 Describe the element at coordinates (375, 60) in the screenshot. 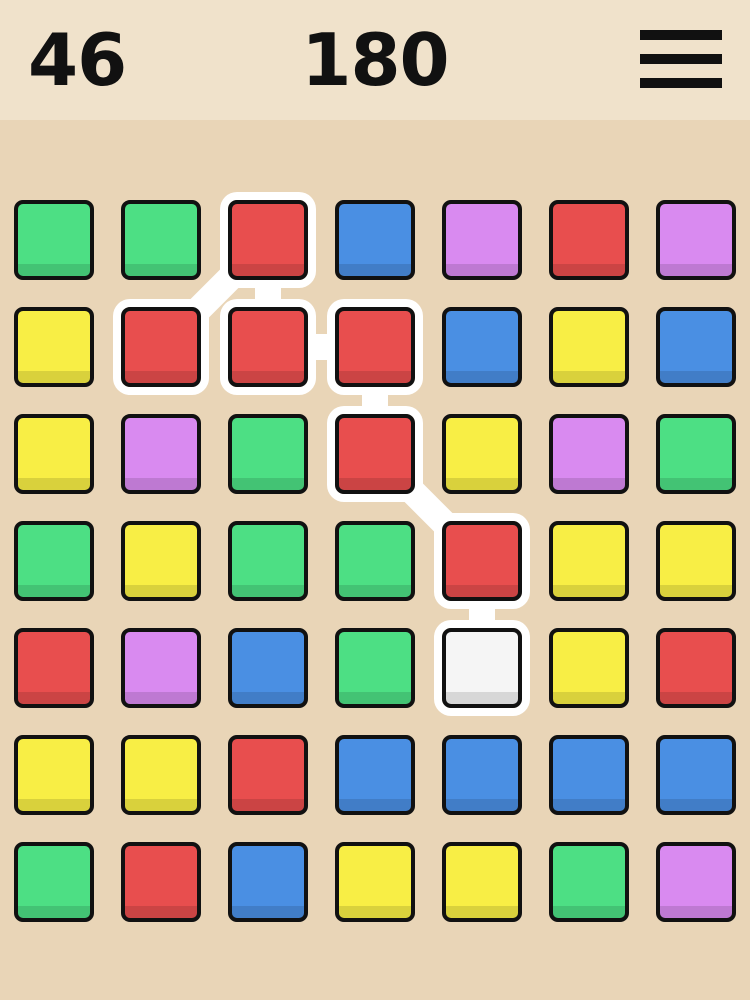

I see `score-counter: 180` at that location.